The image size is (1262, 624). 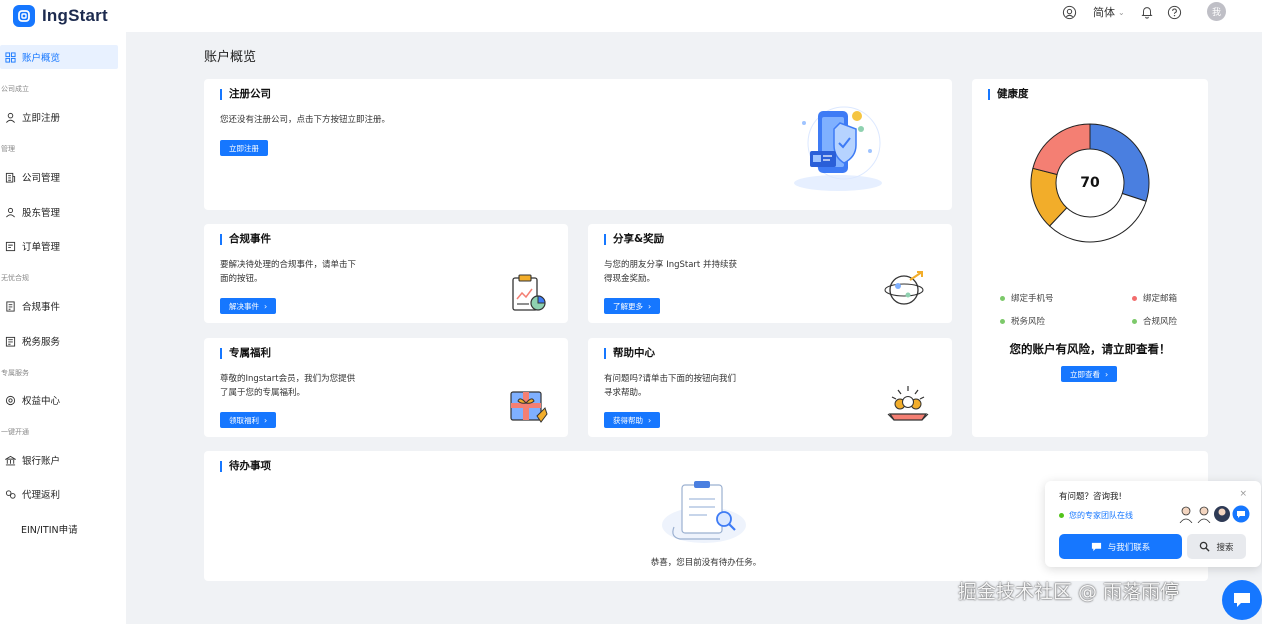 What do you see at coordinates (631, 16) in the screenshot?
I see `top-bar: IngStart 简体 ⌄ 我` at bounding box center [631, 16].